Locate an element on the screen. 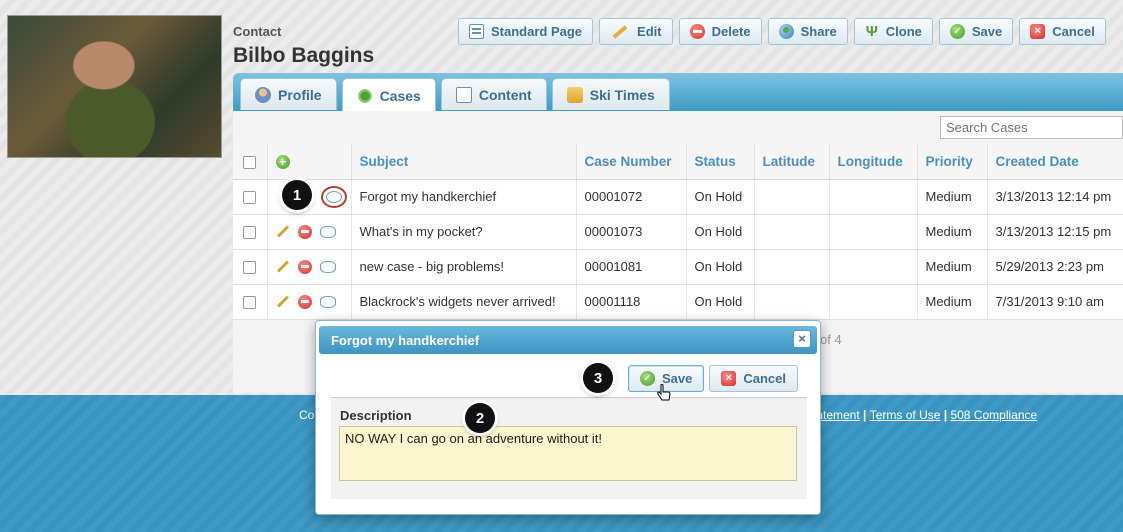  step-marker-1: 1 is located at coordinates (297, 195).